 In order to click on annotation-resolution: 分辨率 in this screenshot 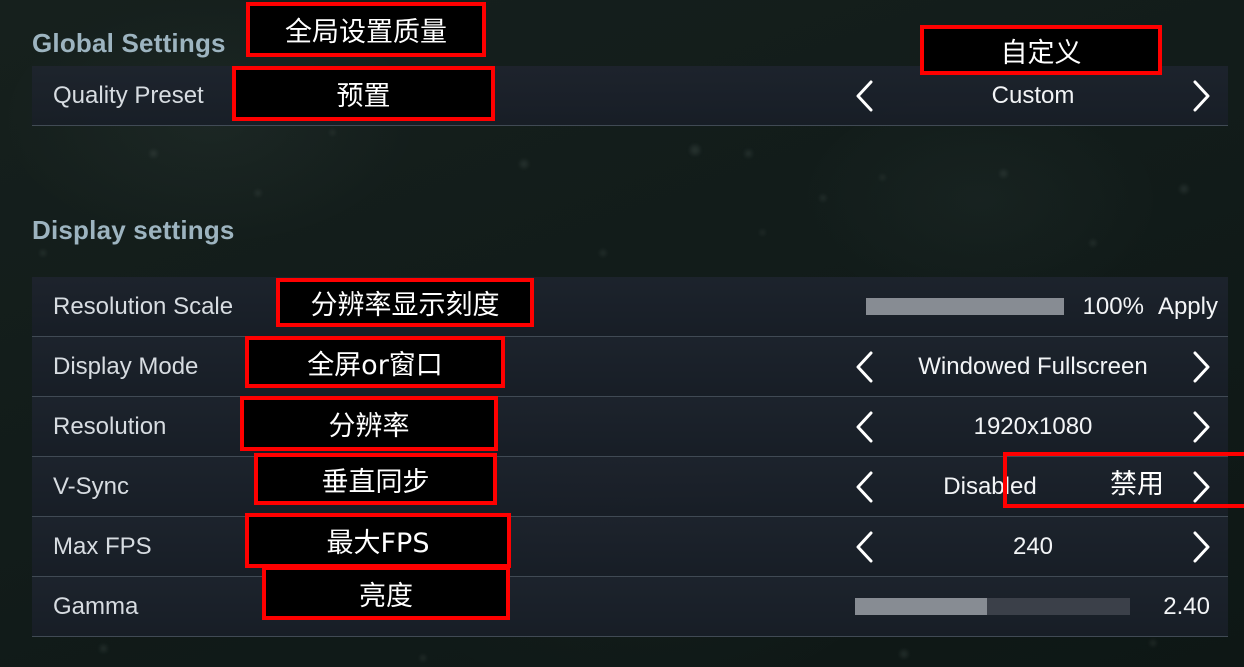, I will do `click(369, 423)`.